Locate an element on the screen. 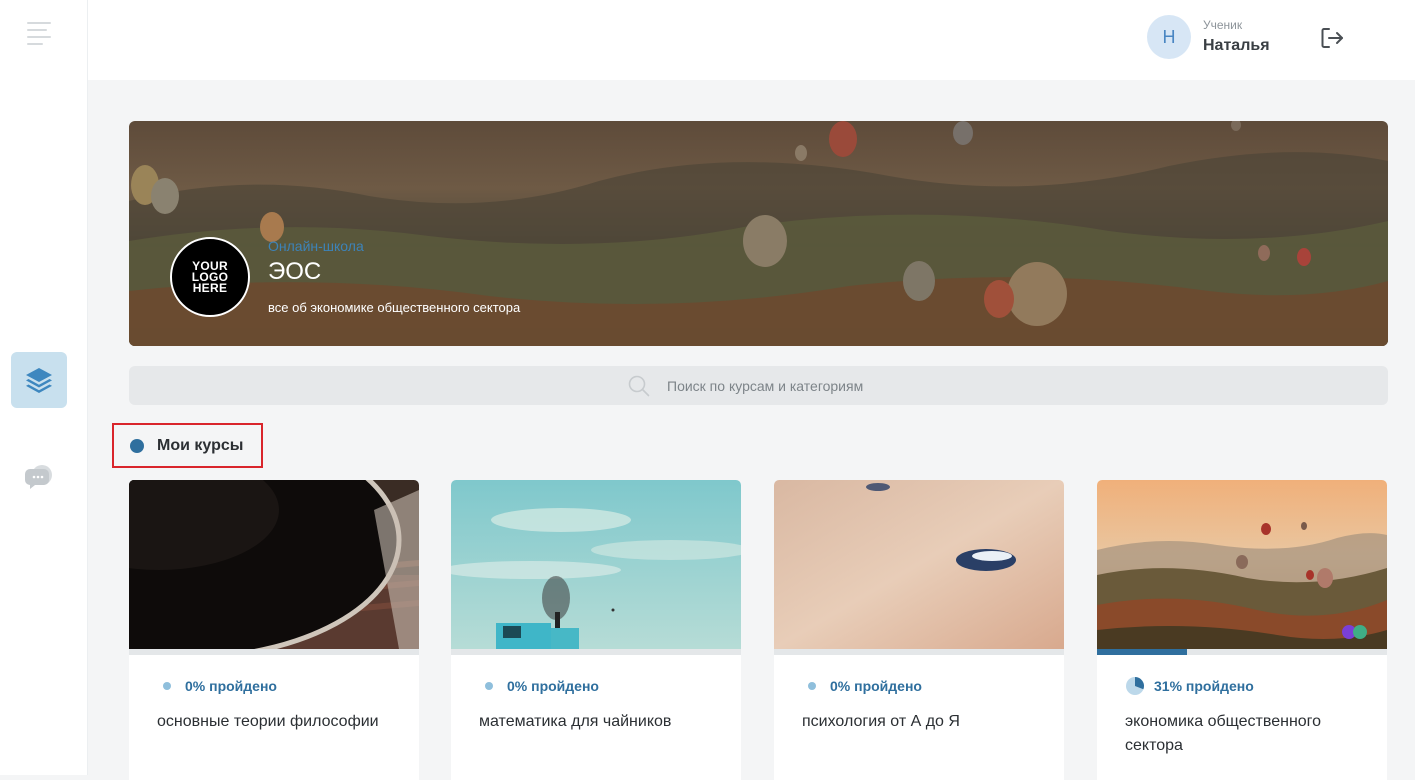  course-card: 0% пройдено основные теории философии is located at coordinates (274, 630).